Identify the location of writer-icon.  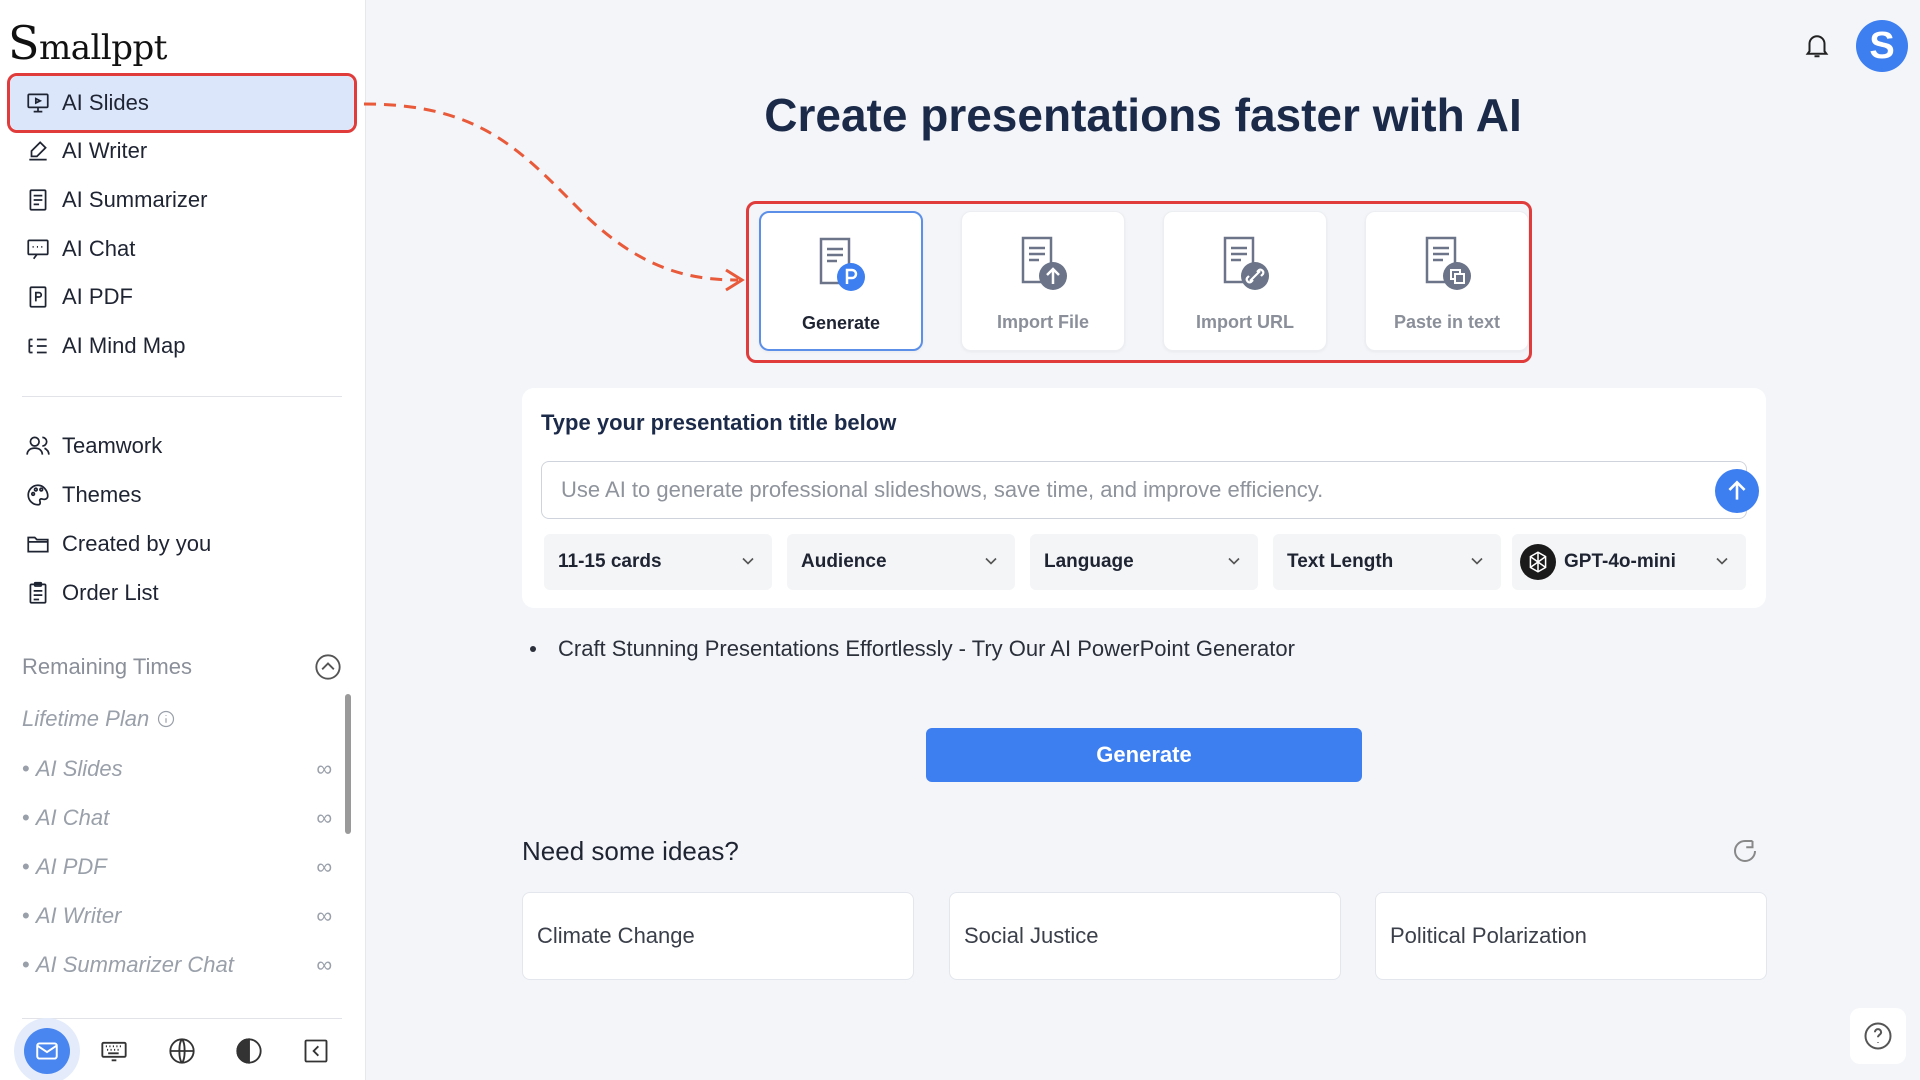
(38, 151).